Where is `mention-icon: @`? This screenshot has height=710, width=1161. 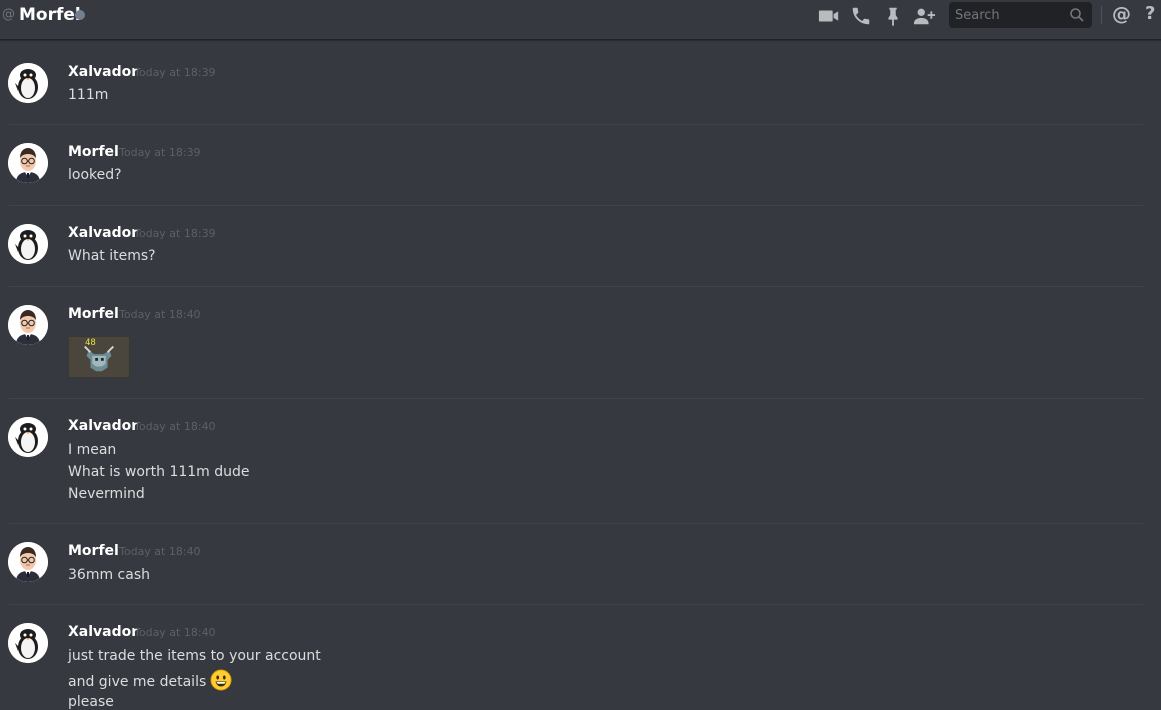
mention-icon: @ is located at coordinates (1121, 14).